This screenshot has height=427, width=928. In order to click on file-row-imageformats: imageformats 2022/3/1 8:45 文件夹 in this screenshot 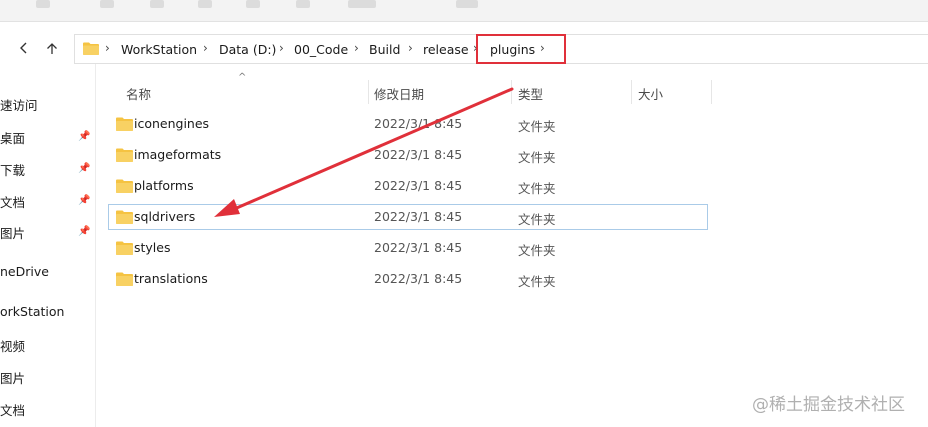, I will do `click(408, 155)`.